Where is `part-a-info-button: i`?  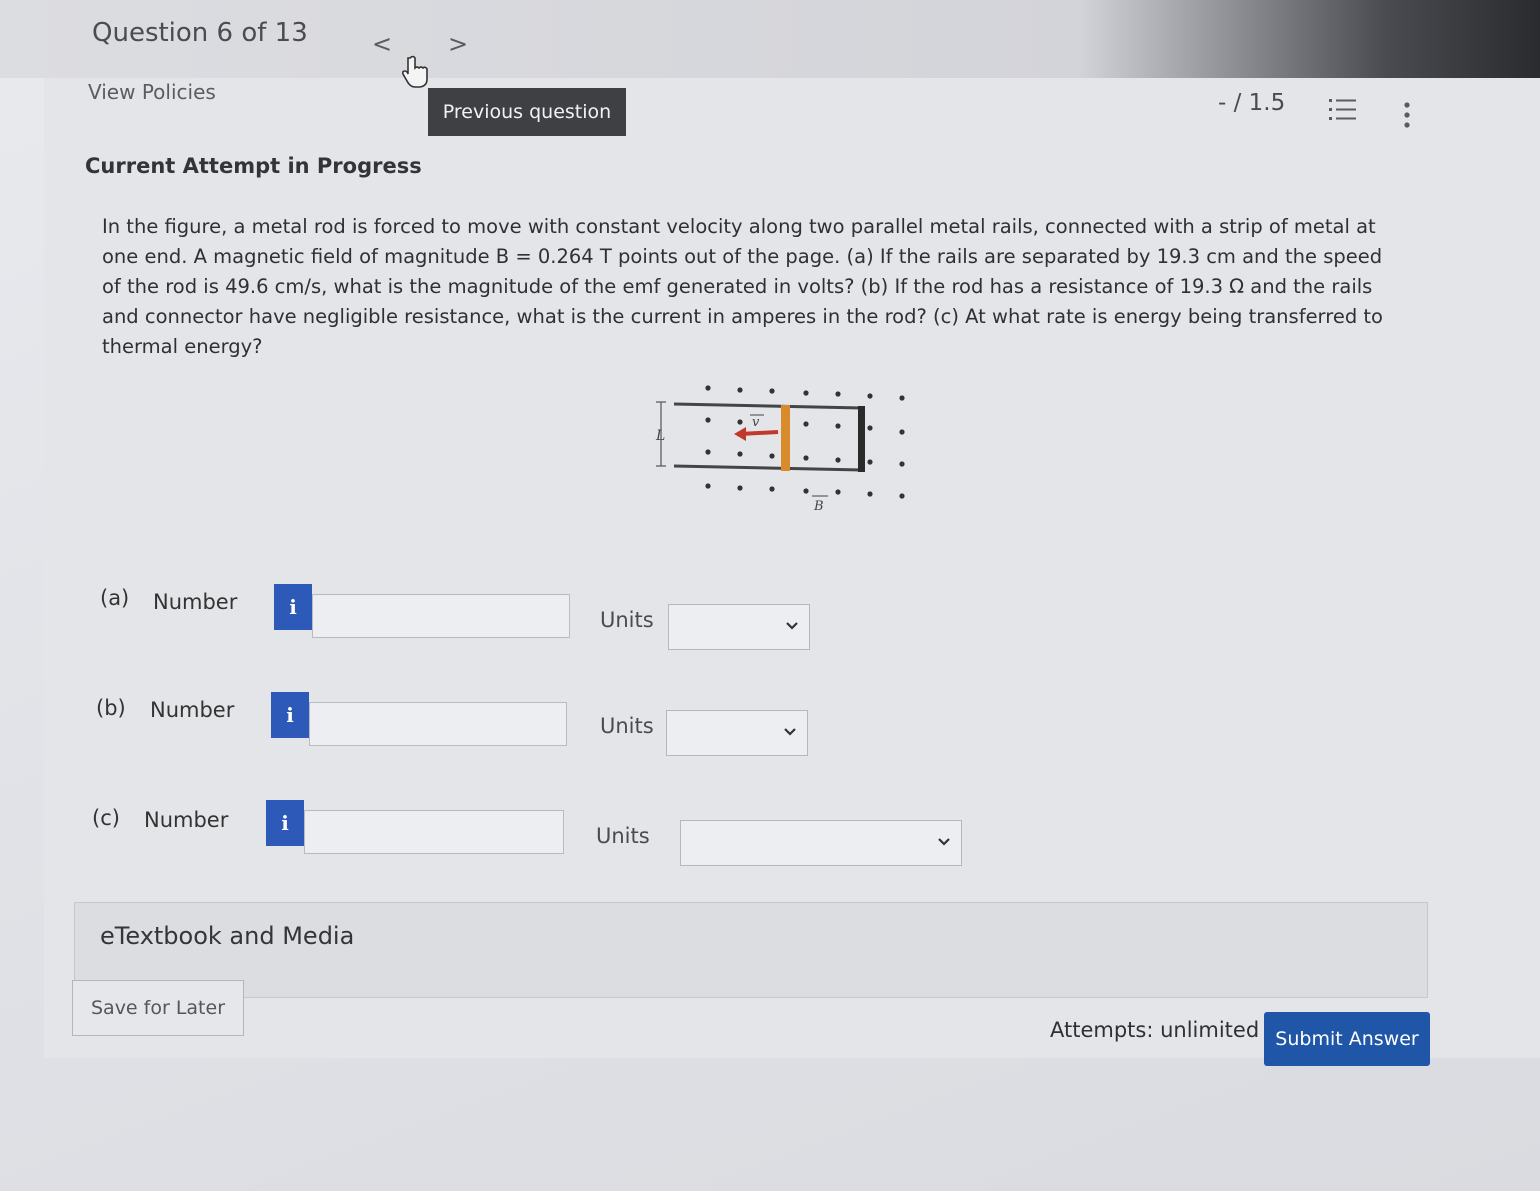 part-a-info-button: i is located at coordinates (293, 607).